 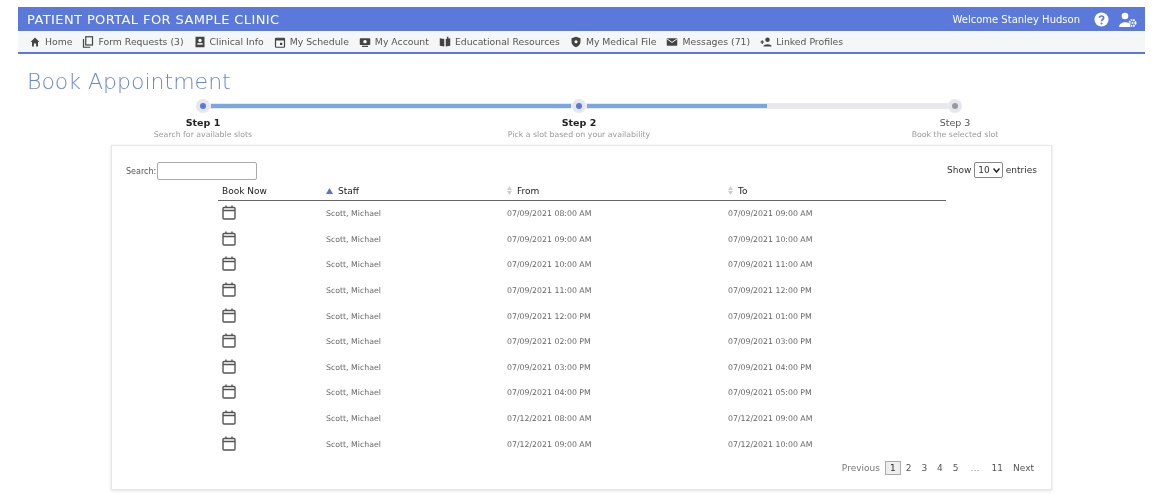 What do you see at coordinates (129, 82) in the screenshot?
I see `page-title: Book Appointment` at bounding box center [129, 82].